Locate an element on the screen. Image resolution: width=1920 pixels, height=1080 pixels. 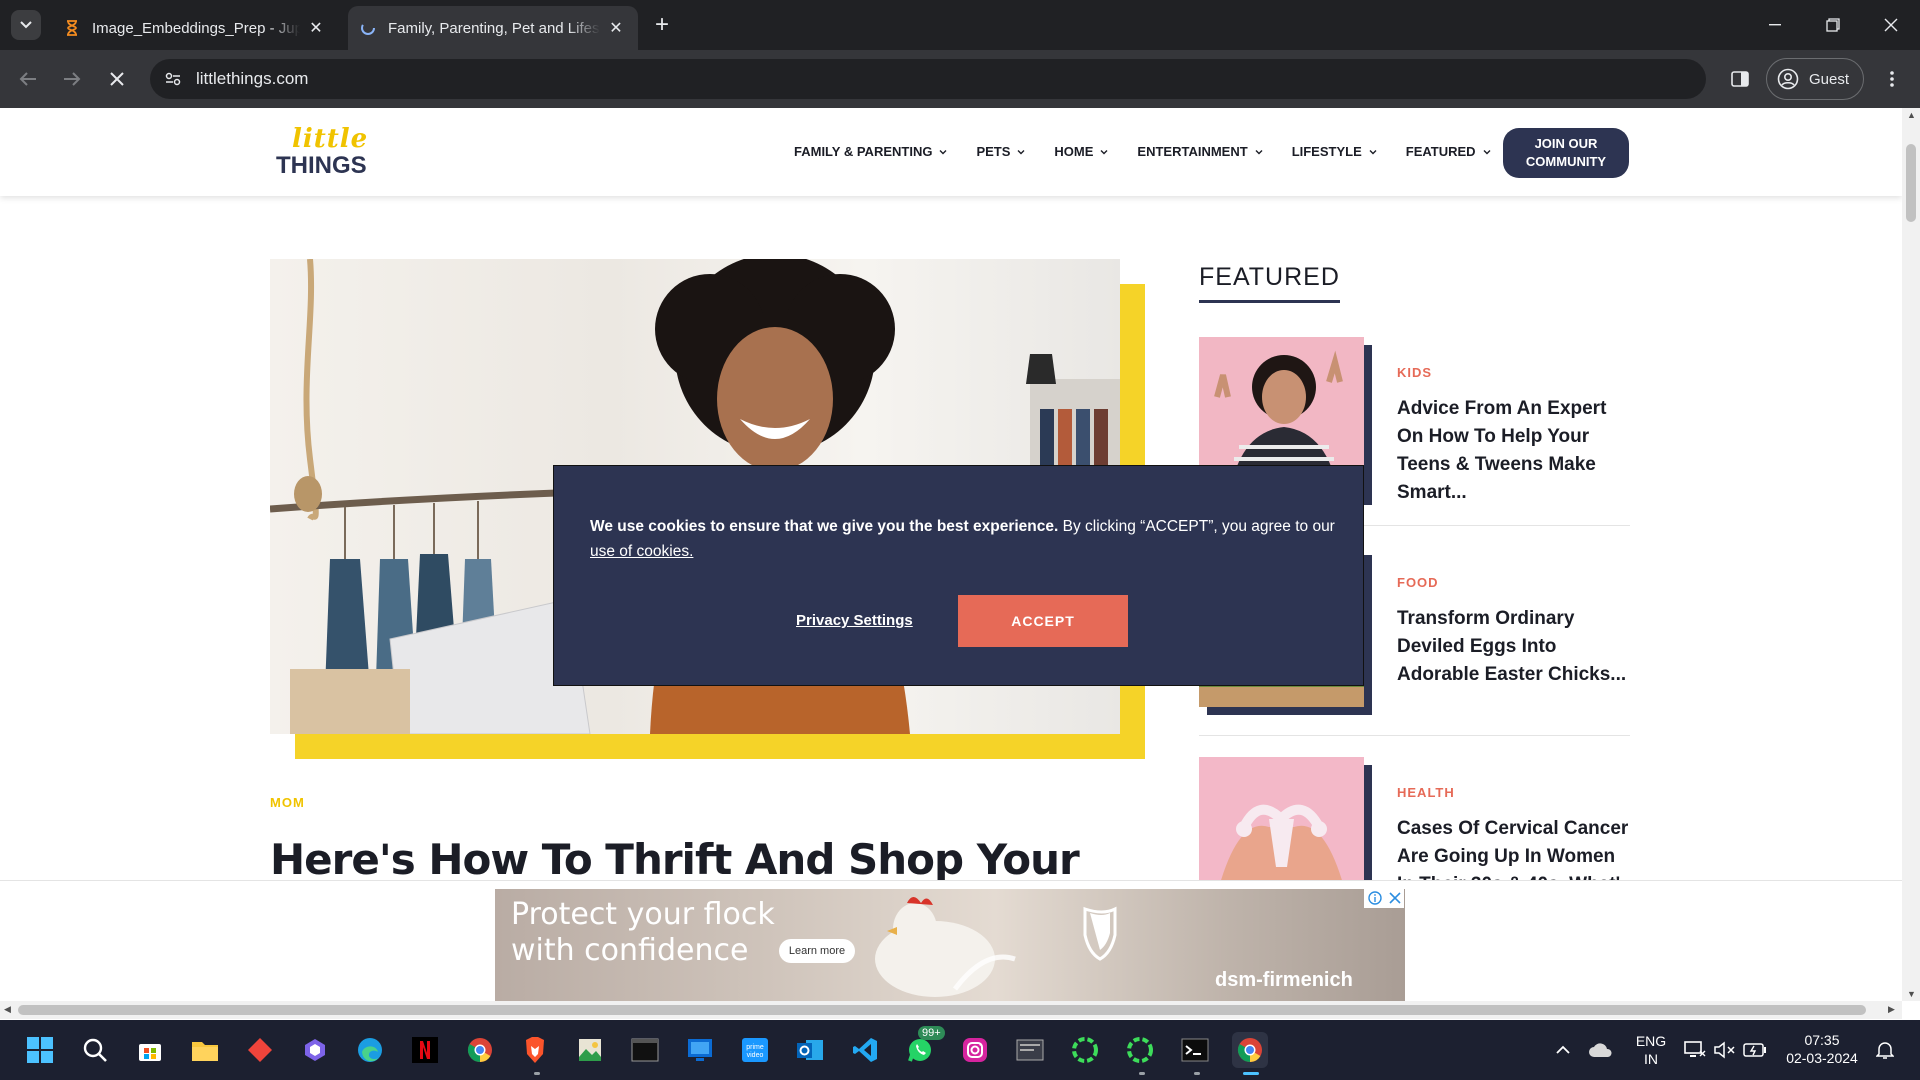
card-category: HEALTH is located at coordinates (1426, 792).